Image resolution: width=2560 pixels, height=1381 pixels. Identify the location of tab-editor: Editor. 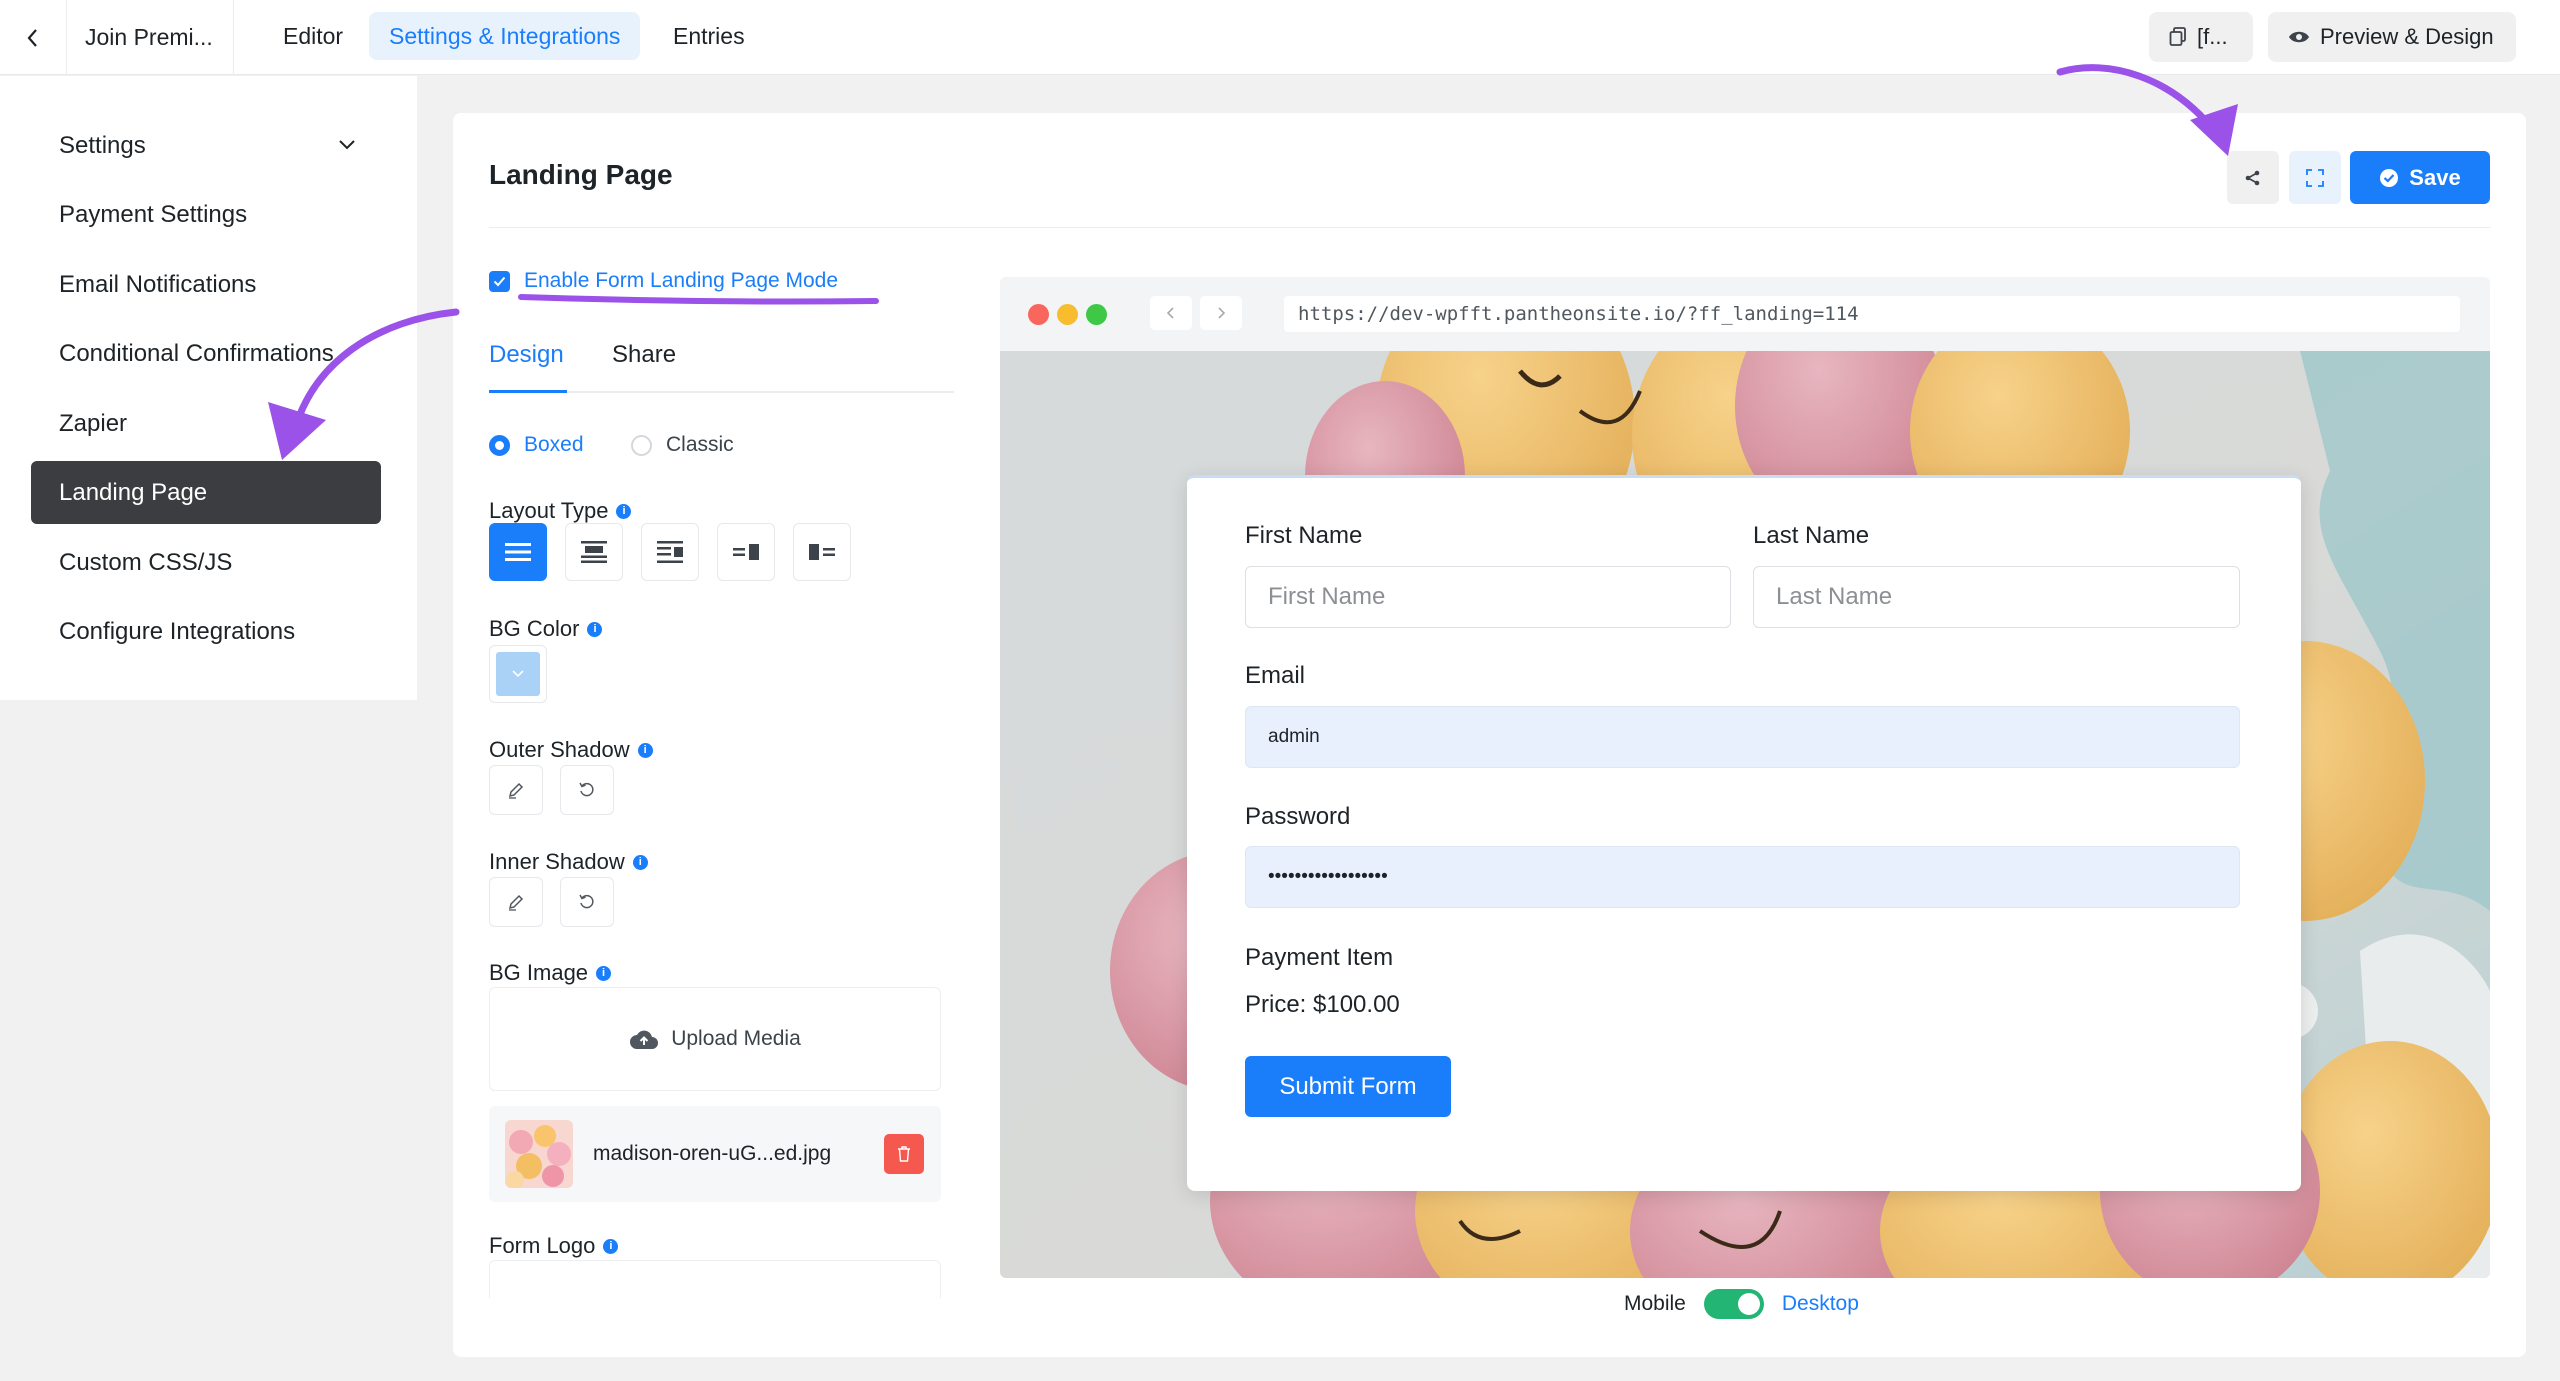
(313, 36).